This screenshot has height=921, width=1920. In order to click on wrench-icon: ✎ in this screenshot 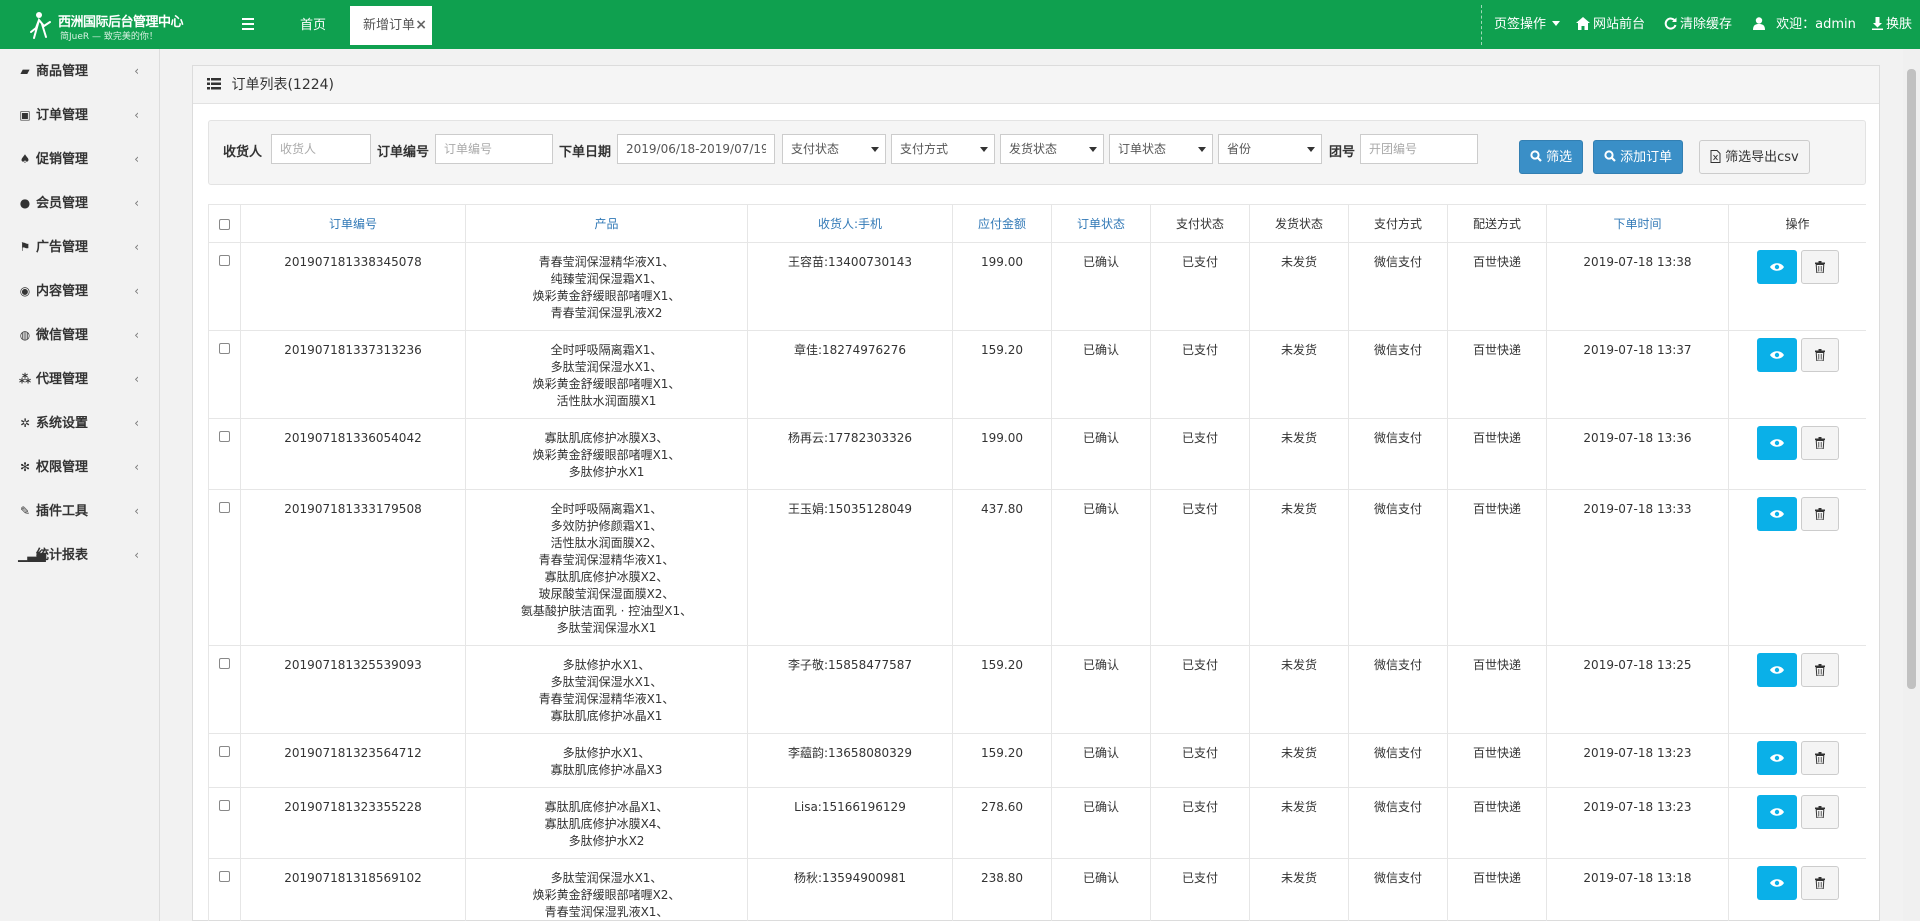, I will do `click(25, 511)`.